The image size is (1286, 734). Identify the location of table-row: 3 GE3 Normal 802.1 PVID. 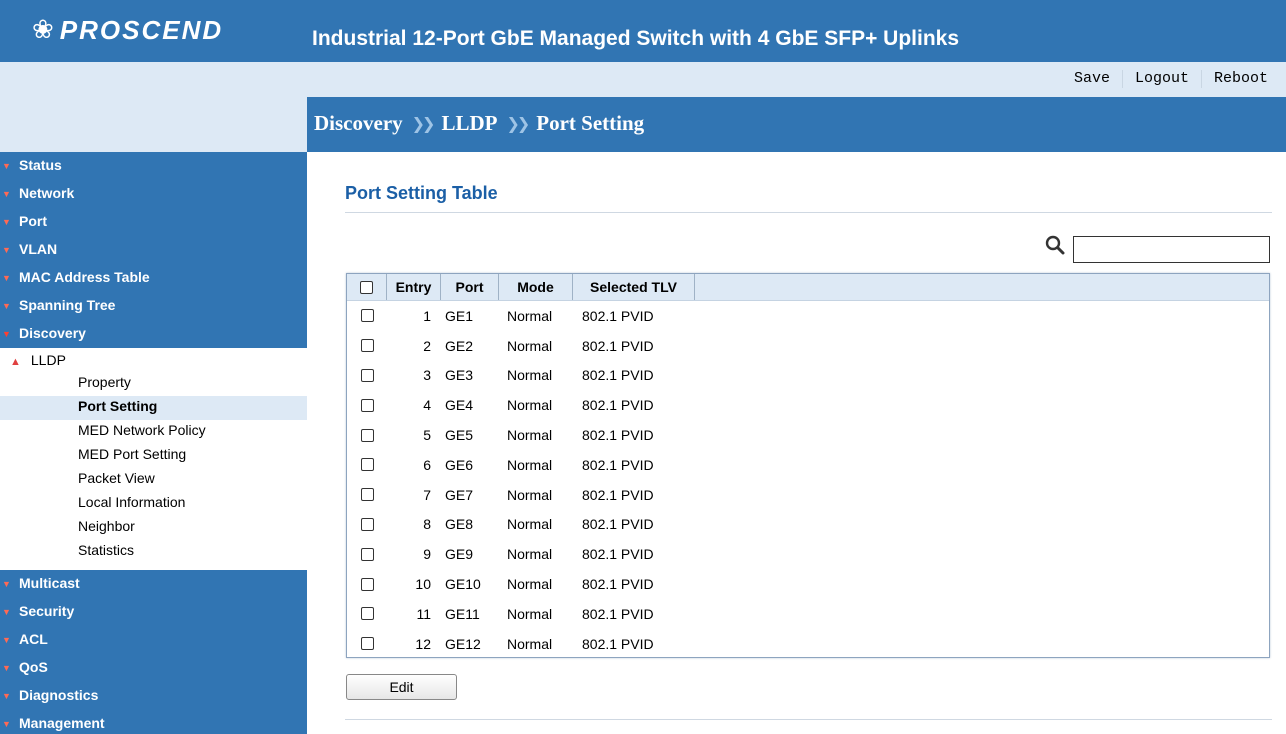
(808, 376).